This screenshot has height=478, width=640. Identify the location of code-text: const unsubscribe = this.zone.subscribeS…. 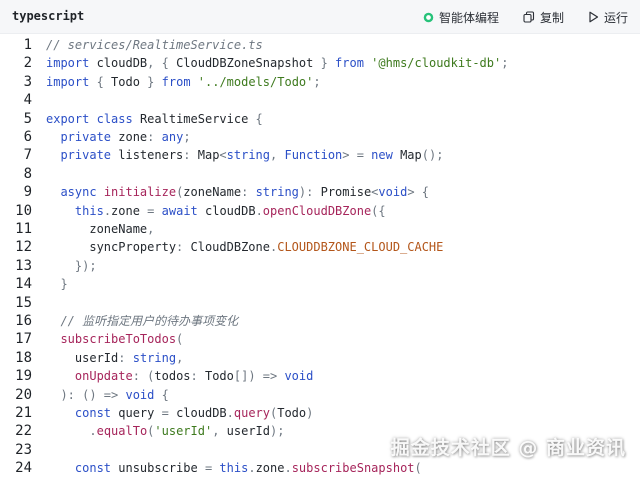
(234, 468).